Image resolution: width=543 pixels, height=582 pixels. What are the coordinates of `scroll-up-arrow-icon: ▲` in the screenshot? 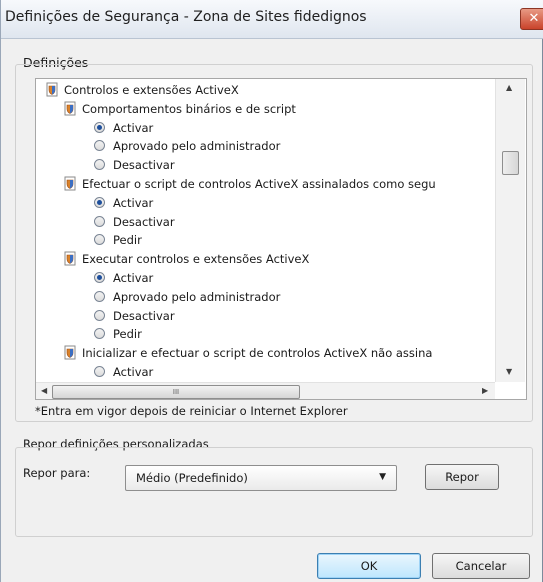 It's located at (509, 87).